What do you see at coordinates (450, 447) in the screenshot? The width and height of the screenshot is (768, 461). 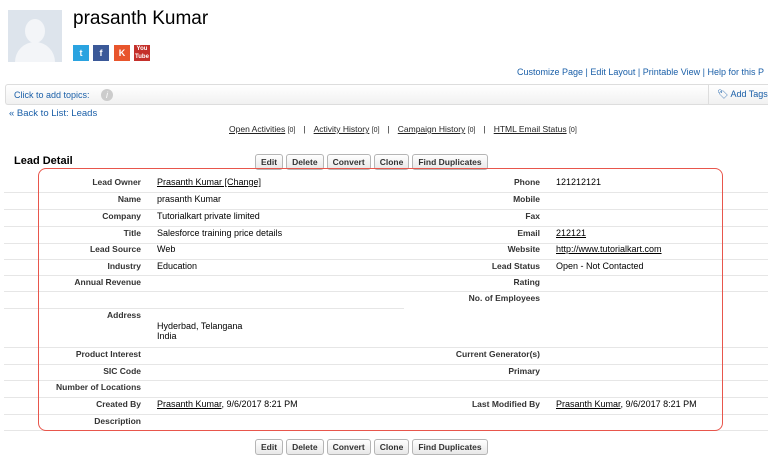 I see `find-duplicates-button: Find Duplicates` at bounding box center [450, 447].